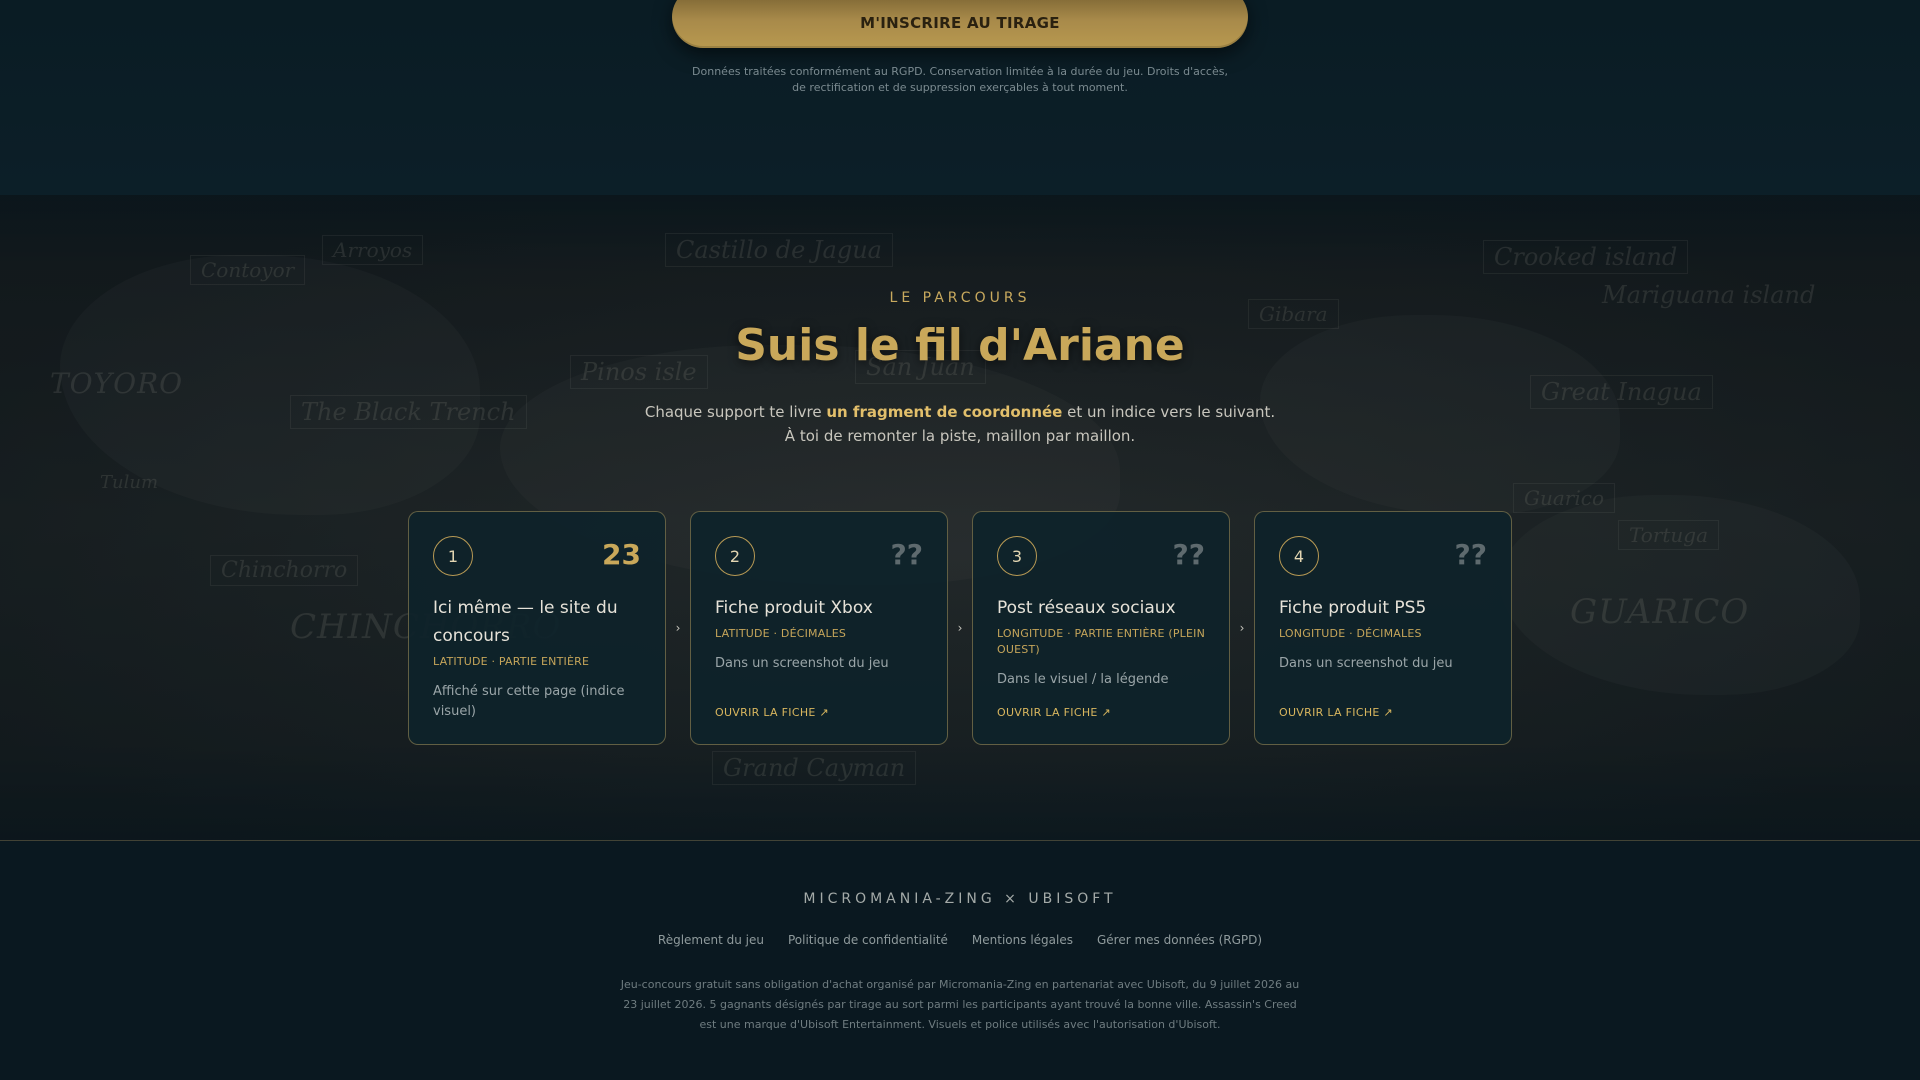 The image size is (1920, 1080). Describe the element at coordinates (1299, 556) in the screenshot. I see `step-number: 4` at that location.